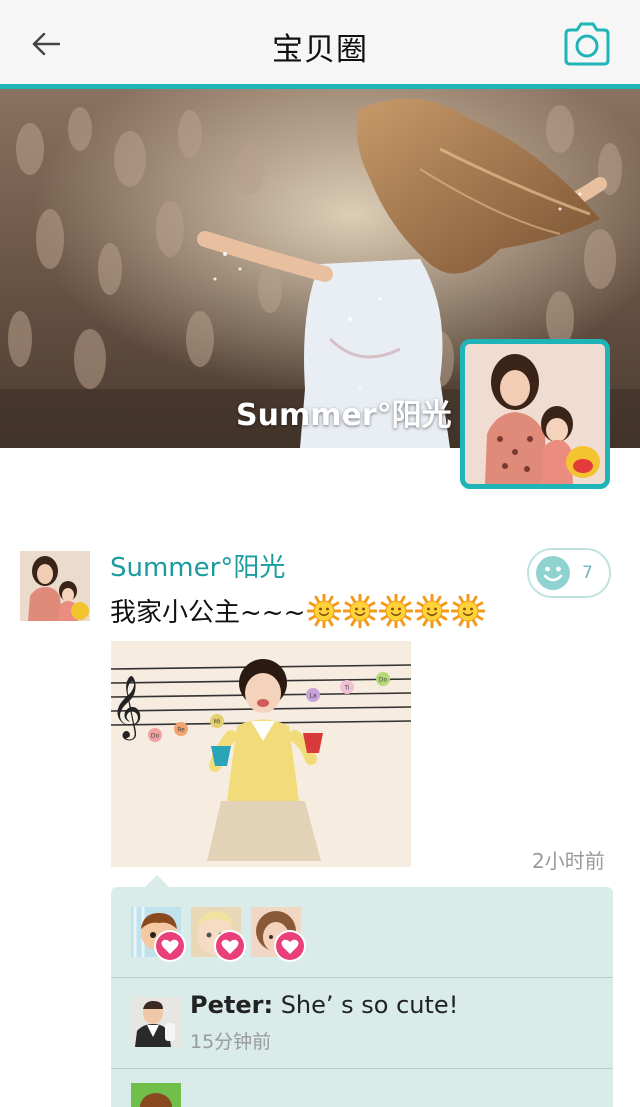 This screenshot has height=1107, width=640. Describe the element at coordinates (231, 1042) in the screenshot. I see `comment-time: 15分钟前` at that location.